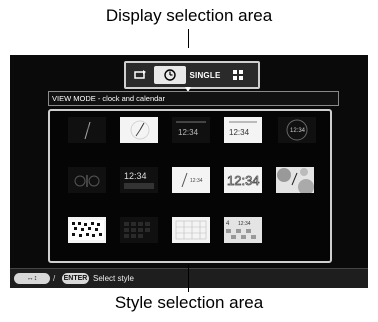 The image size is (378, 322). I want to click on enter-key-badge: ENTER, so click(75, 278).